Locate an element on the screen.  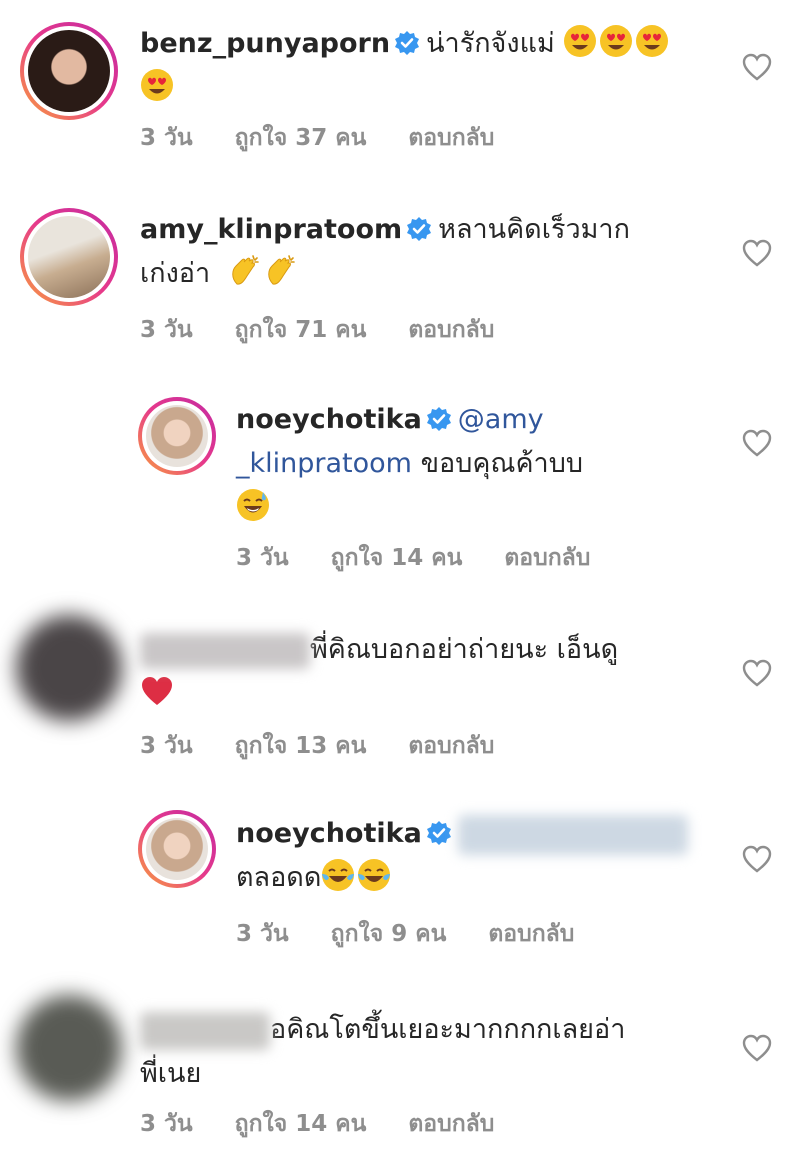
comment-text: หลานคิดเร็วมาก is located at coordinates (534, 229).